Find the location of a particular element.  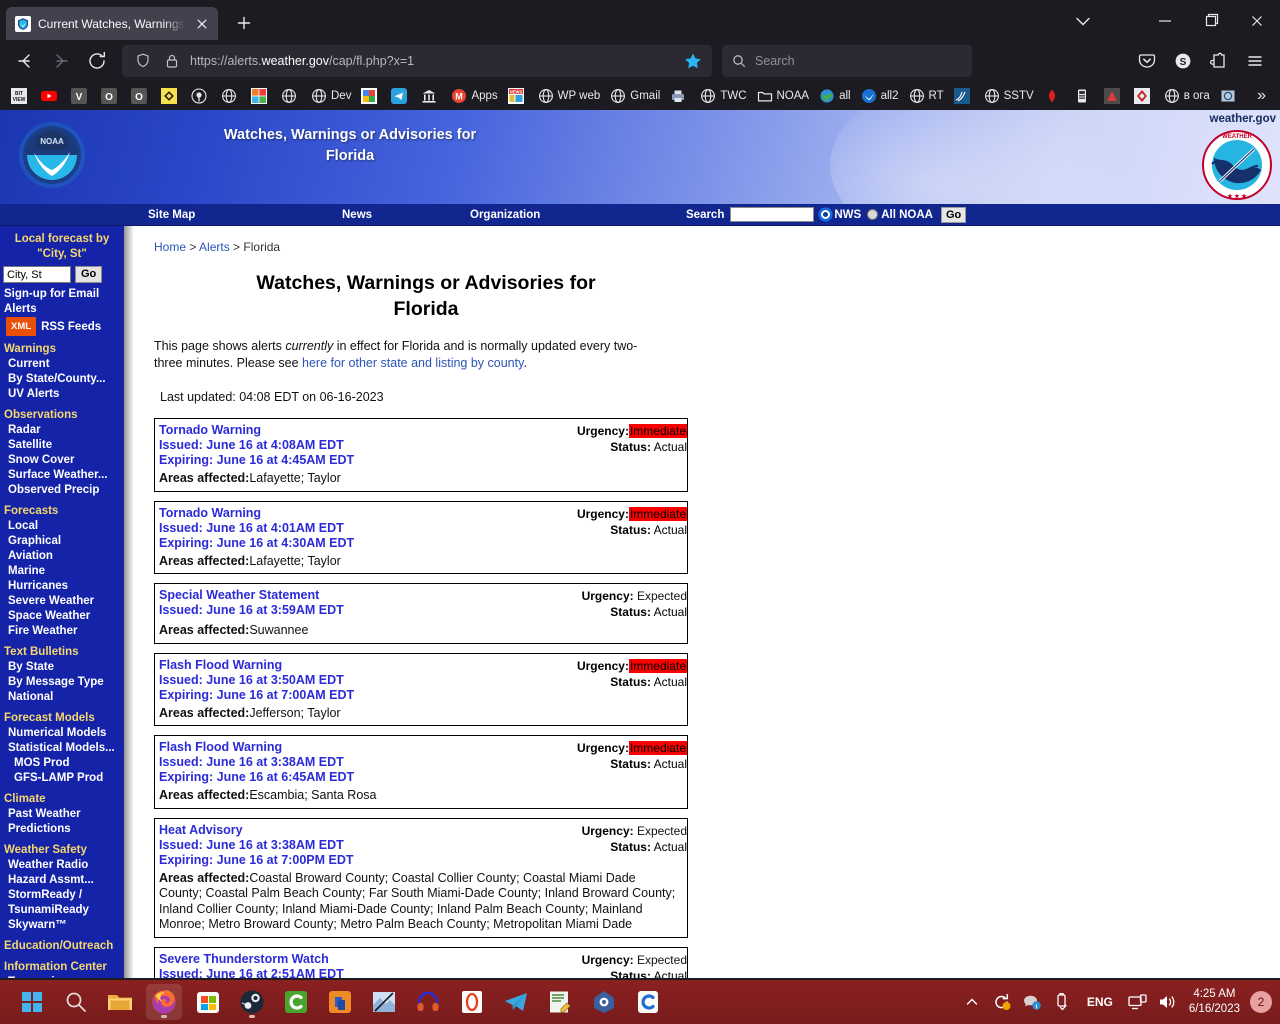

update-icon is located at coordinates (1002, 1002).